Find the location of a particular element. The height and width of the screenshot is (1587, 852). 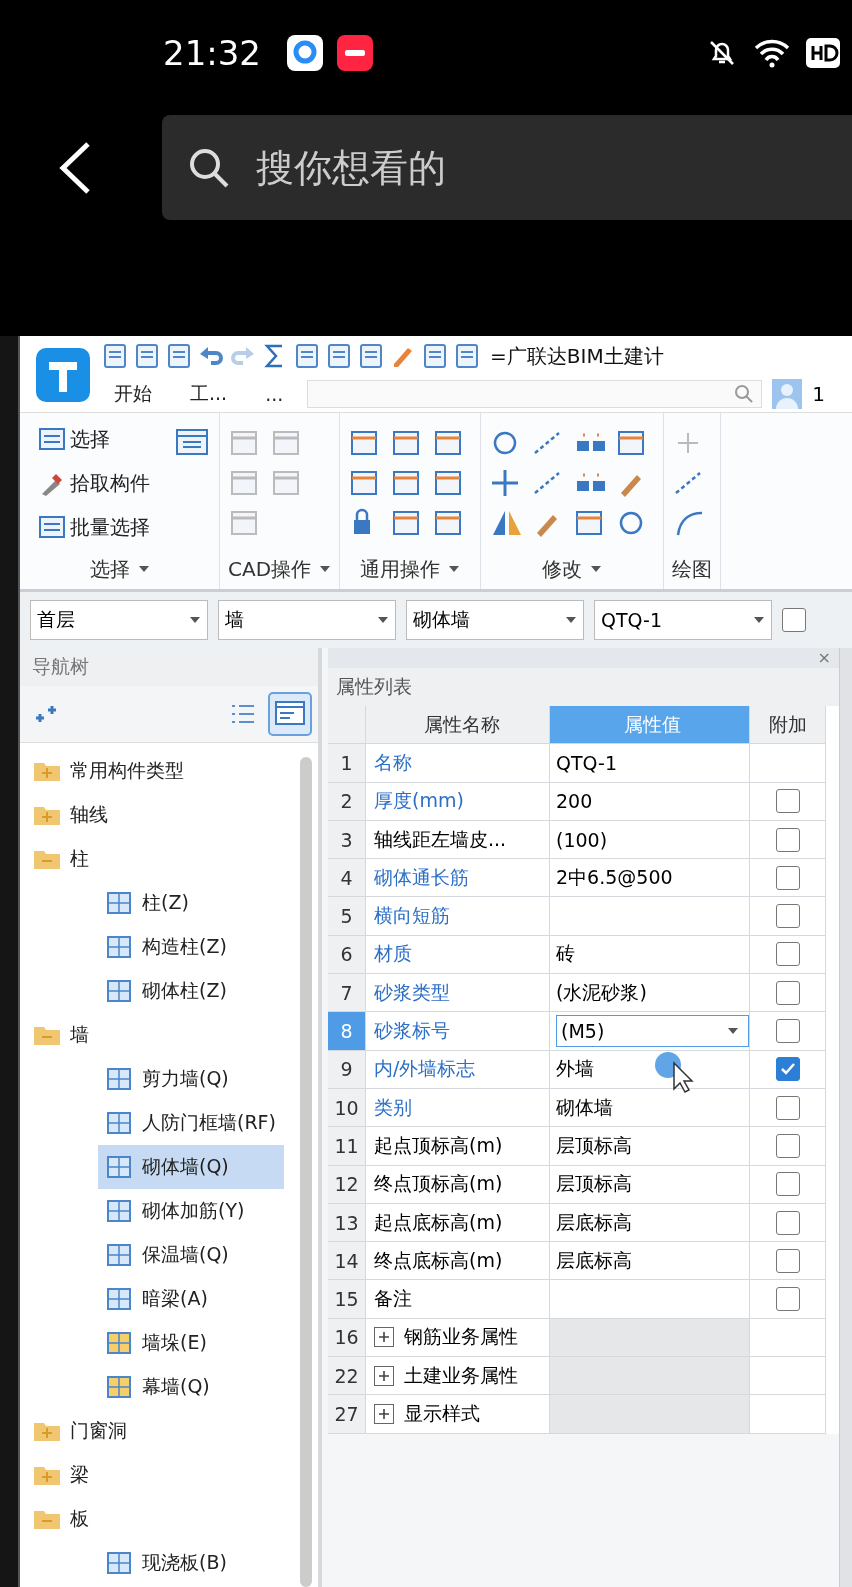

tree-folder: 常用构件类型 is located at coordinates (160, 771).